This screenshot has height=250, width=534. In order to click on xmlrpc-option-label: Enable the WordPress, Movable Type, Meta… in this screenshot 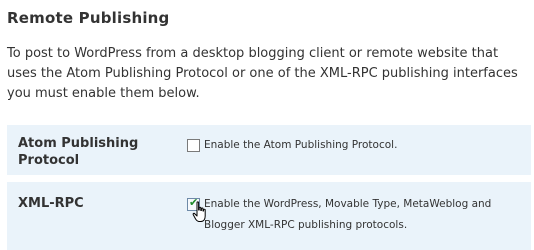, I will do `click(352, 215)`.